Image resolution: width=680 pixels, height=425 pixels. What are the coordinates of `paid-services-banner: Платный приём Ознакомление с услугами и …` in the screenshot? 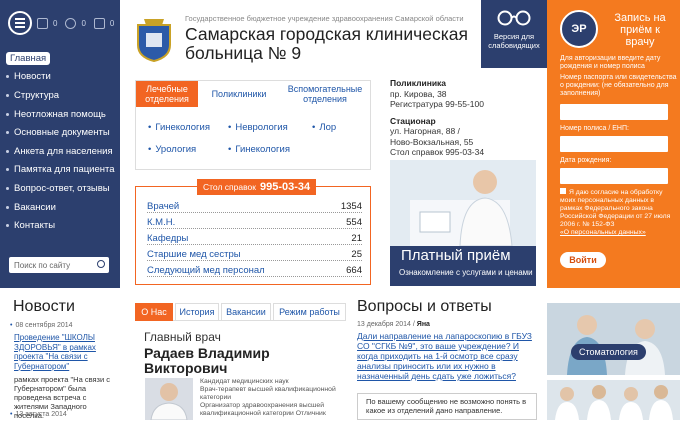 It's located at (463, 223).